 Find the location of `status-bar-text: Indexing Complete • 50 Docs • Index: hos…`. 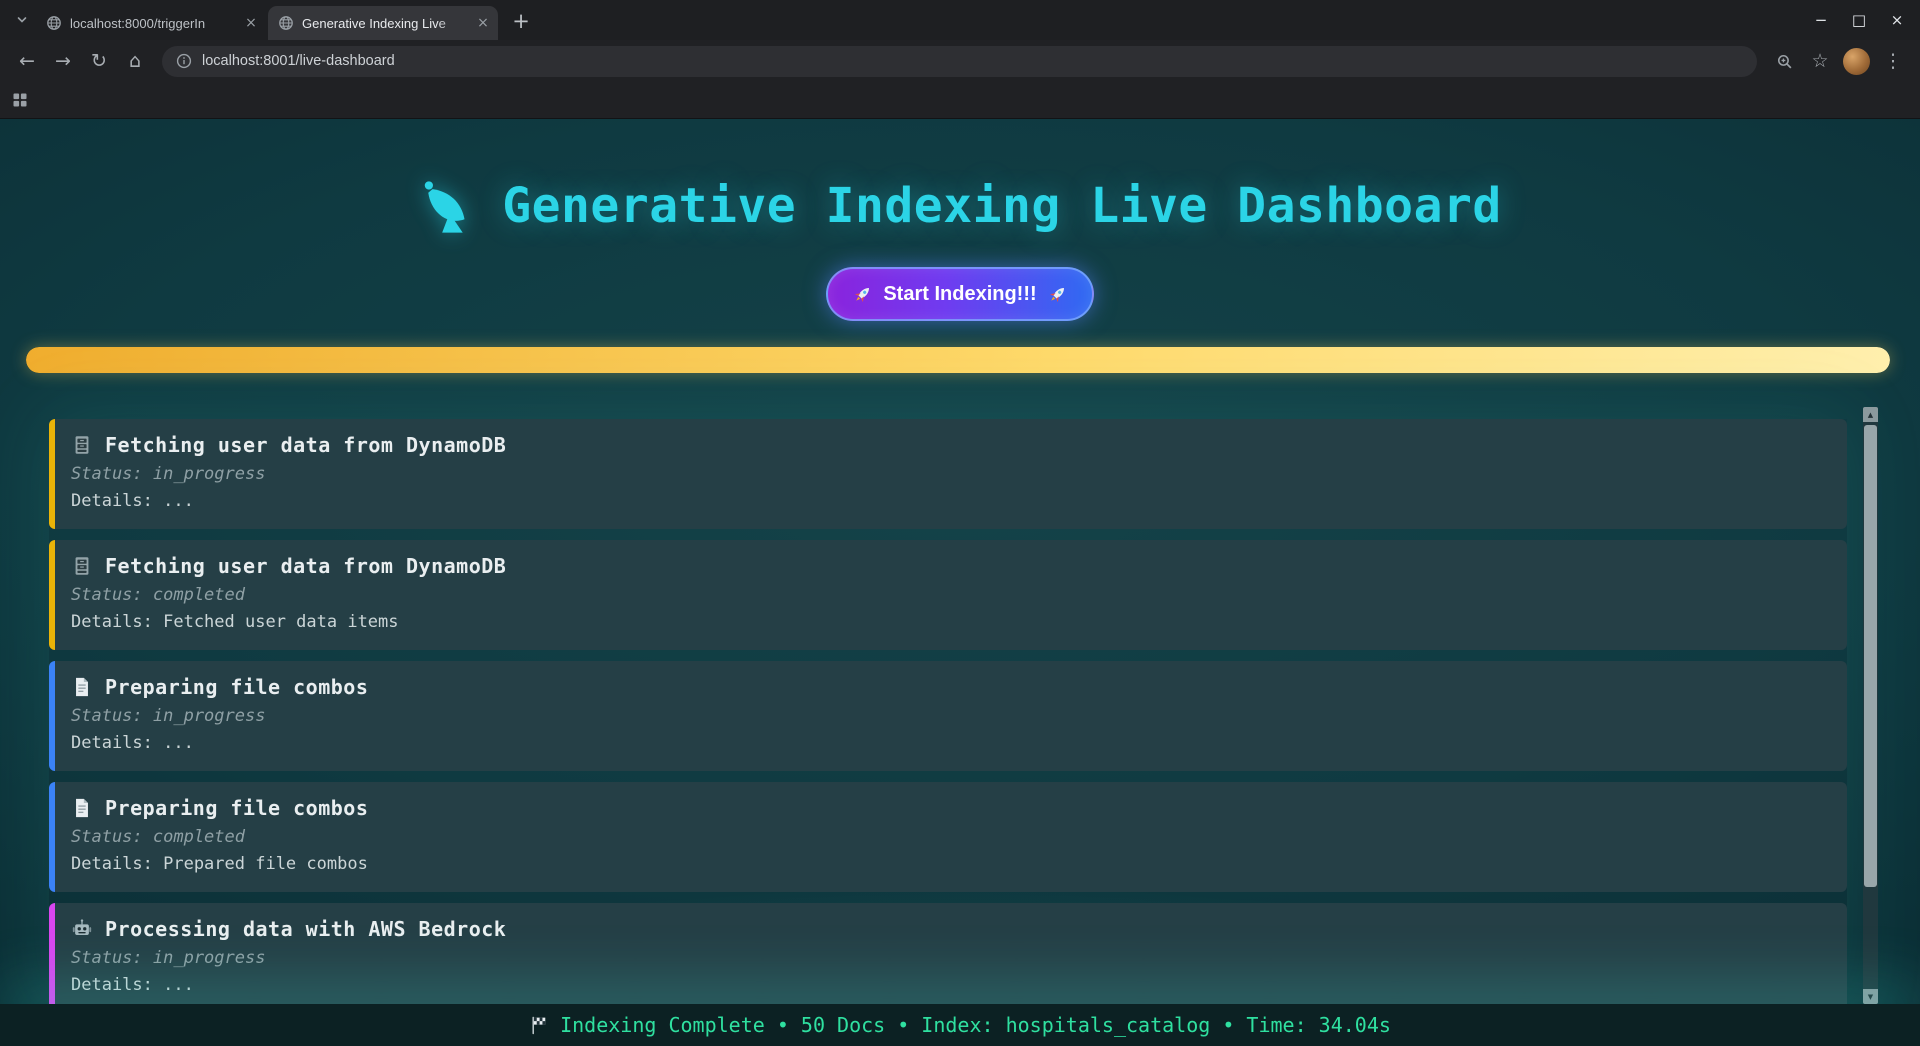

status-bar-text: Indexing Complete • 50 Docs • Index: hos… is located at coordinates (975, 1025).